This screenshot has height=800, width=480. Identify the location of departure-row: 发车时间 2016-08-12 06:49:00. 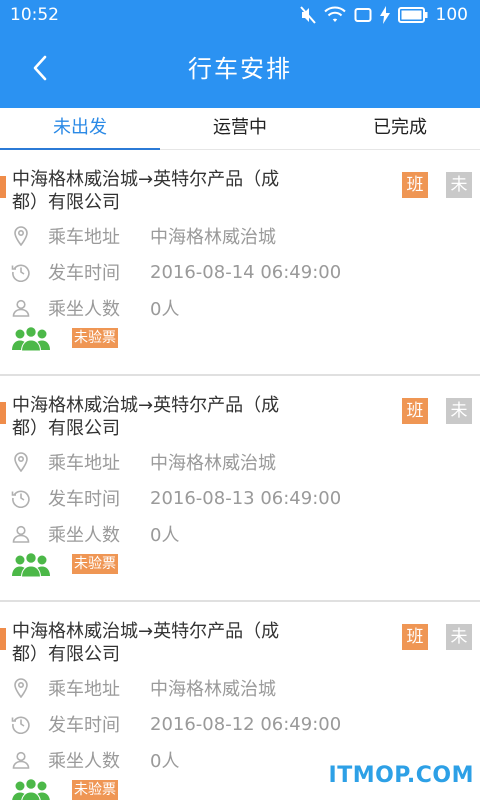
(175, 724).